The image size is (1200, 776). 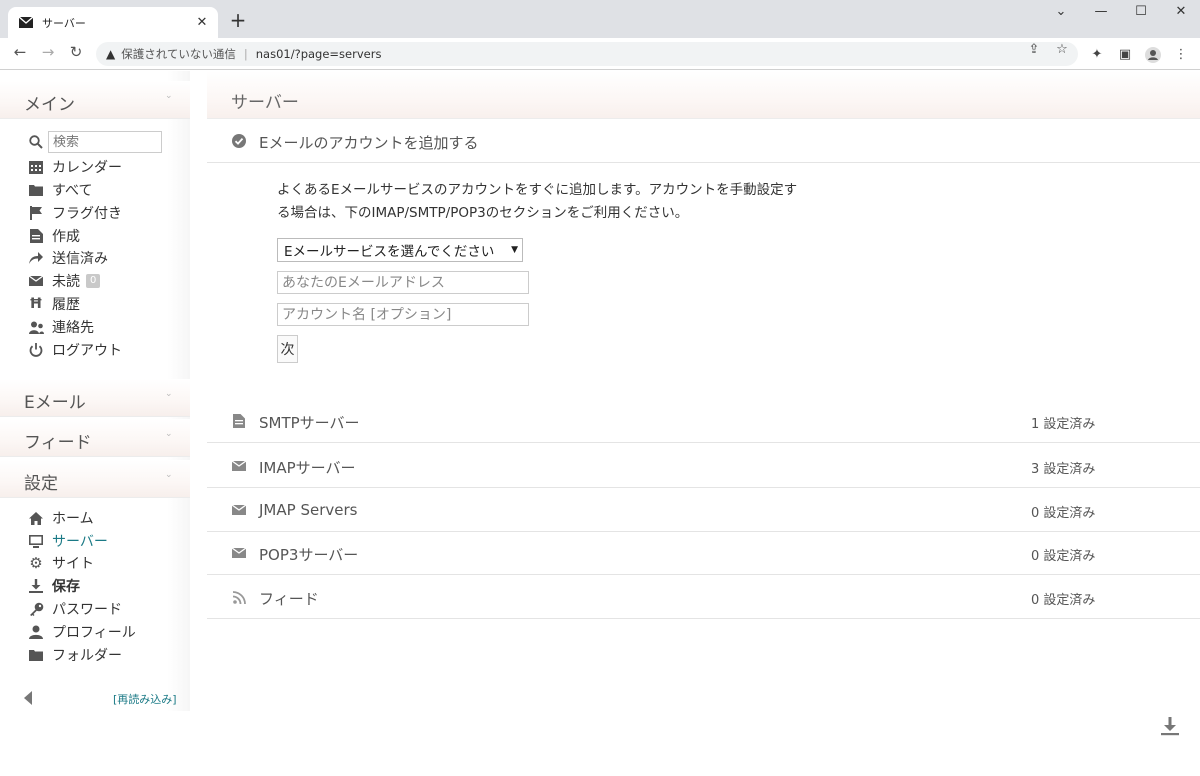 I want to click on monitor-icon, so click(x=36, y=541).